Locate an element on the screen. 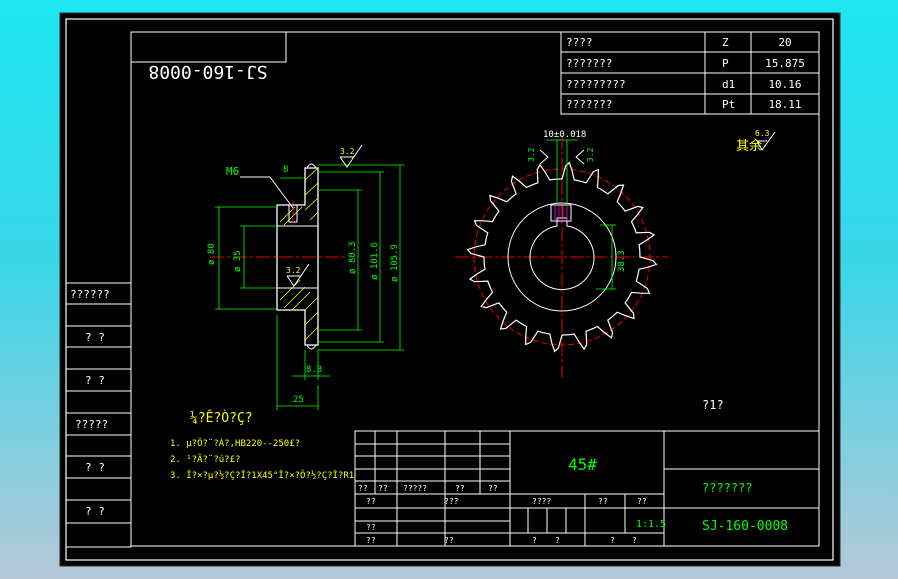  spec-value: 18.11 is located at coordinates (784, 104).